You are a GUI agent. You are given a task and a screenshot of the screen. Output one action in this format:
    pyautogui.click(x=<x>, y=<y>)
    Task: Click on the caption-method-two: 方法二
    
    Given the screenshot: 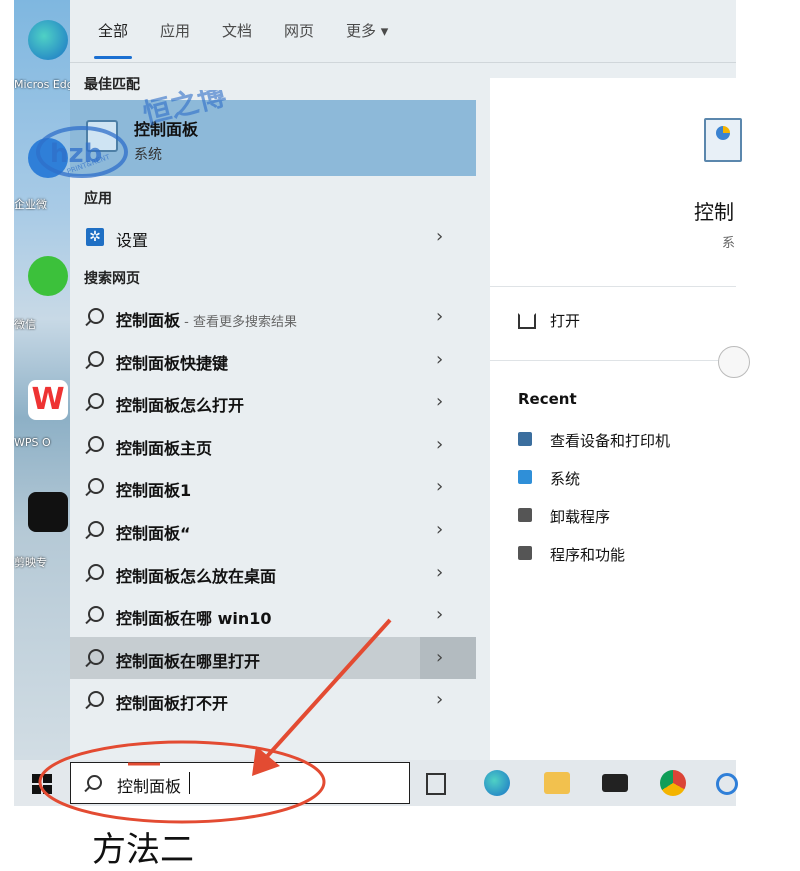 What is the action you would take?
    pyautogui.click(x=143, y=850)
    